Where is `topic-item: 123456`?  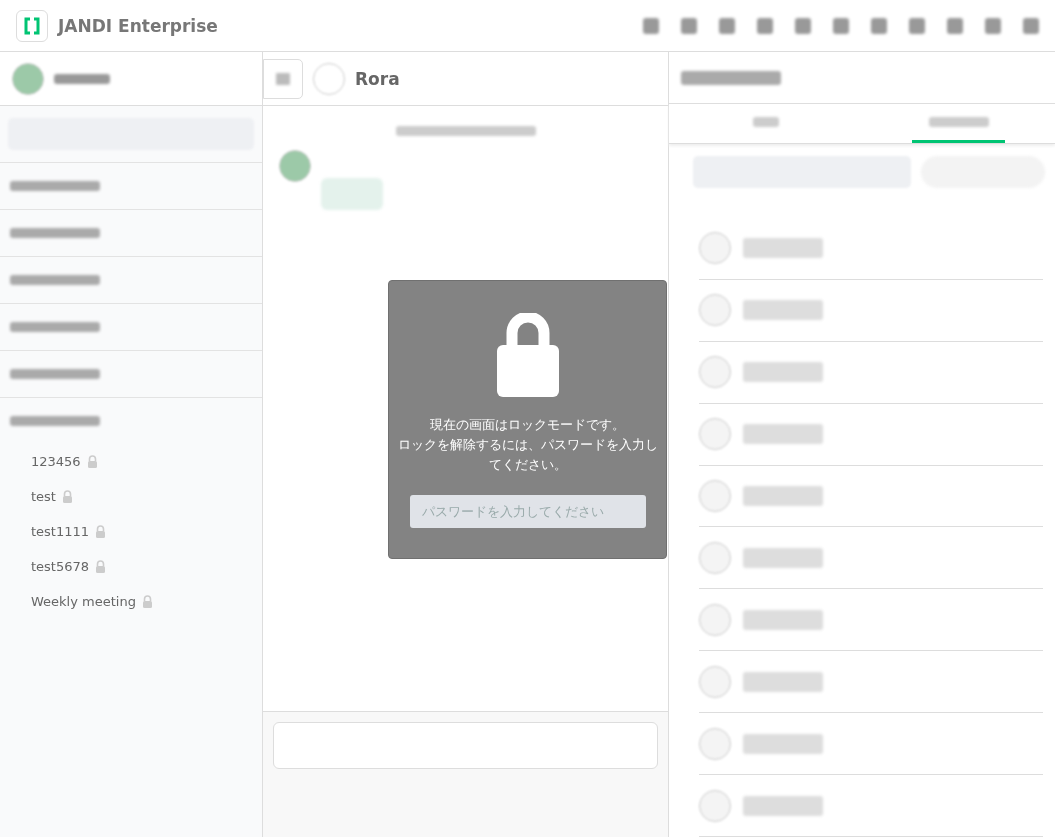 topic-item: 123456 is located at coordinates (131, 461).